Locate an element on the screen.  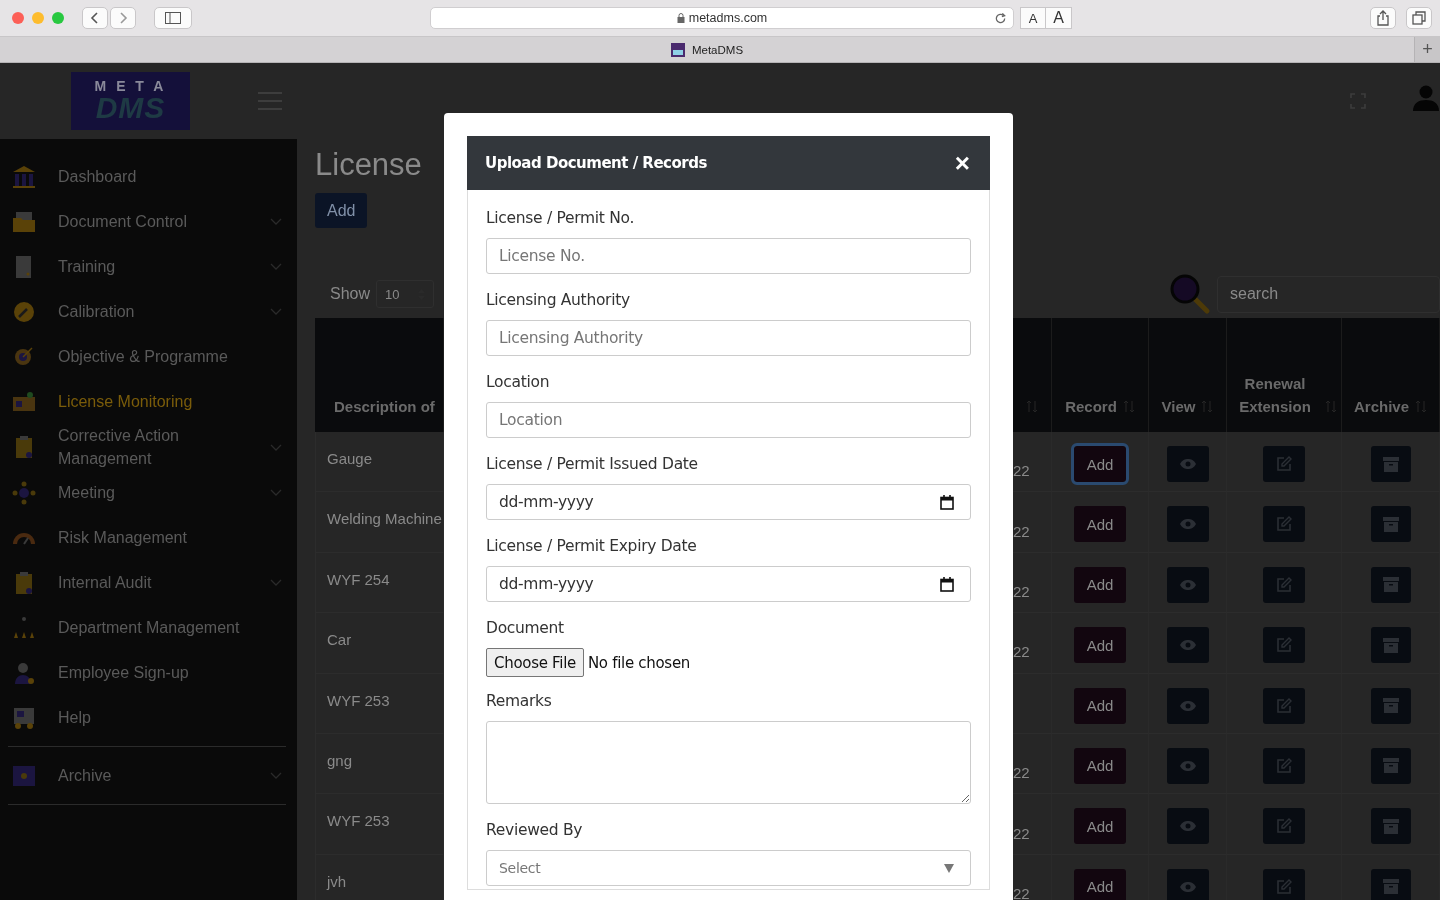
column-header: Renewal Extension is located at coordinates (1284, 375).